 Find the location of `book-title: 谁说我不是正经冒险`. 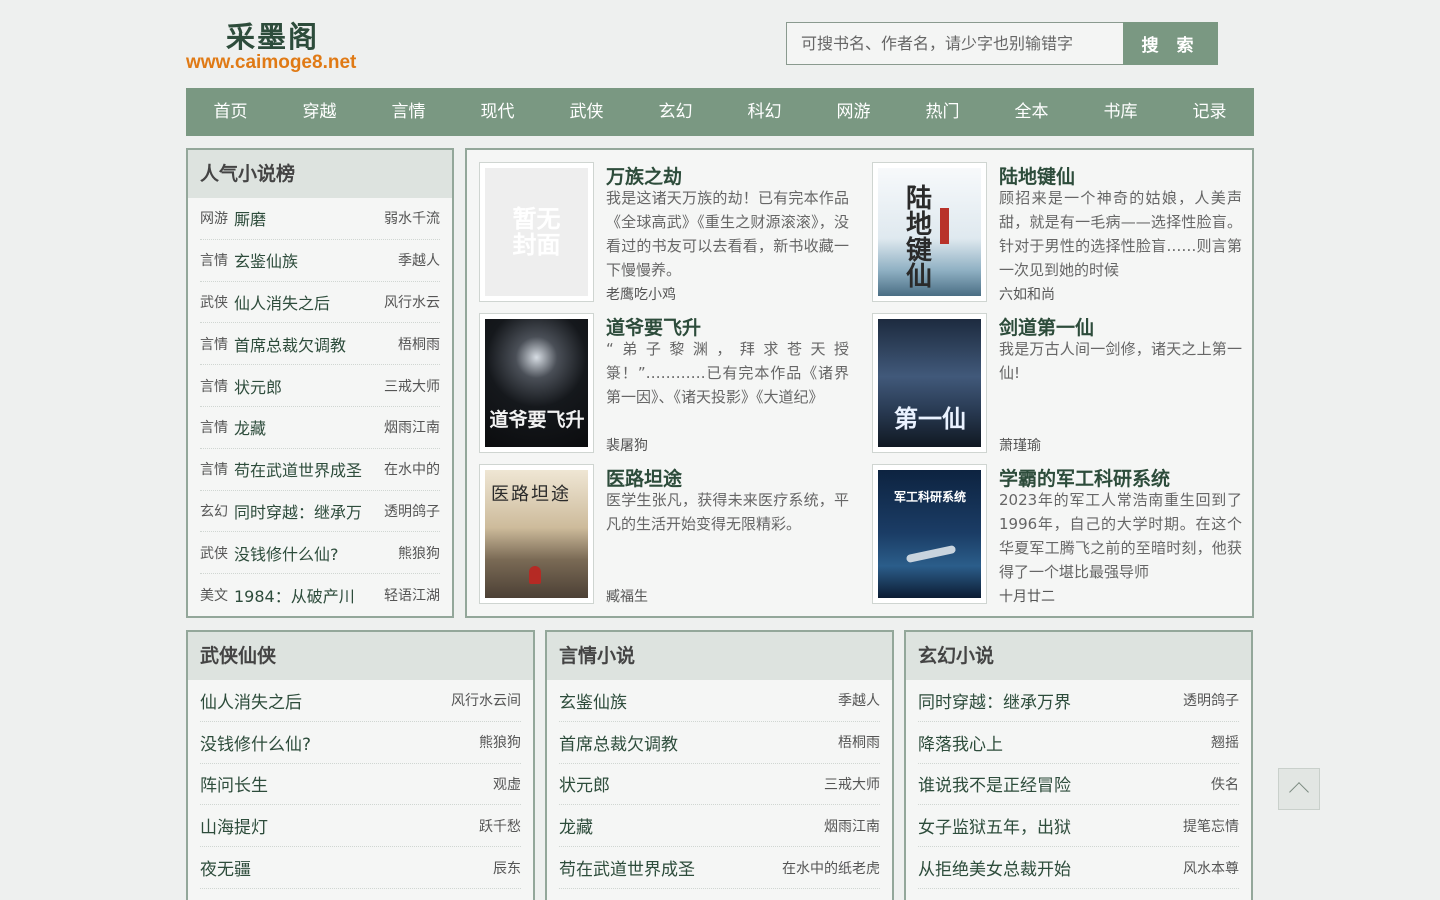

book-title: 谁说我不是正经冒险 is located at coordinates (1064, 783).